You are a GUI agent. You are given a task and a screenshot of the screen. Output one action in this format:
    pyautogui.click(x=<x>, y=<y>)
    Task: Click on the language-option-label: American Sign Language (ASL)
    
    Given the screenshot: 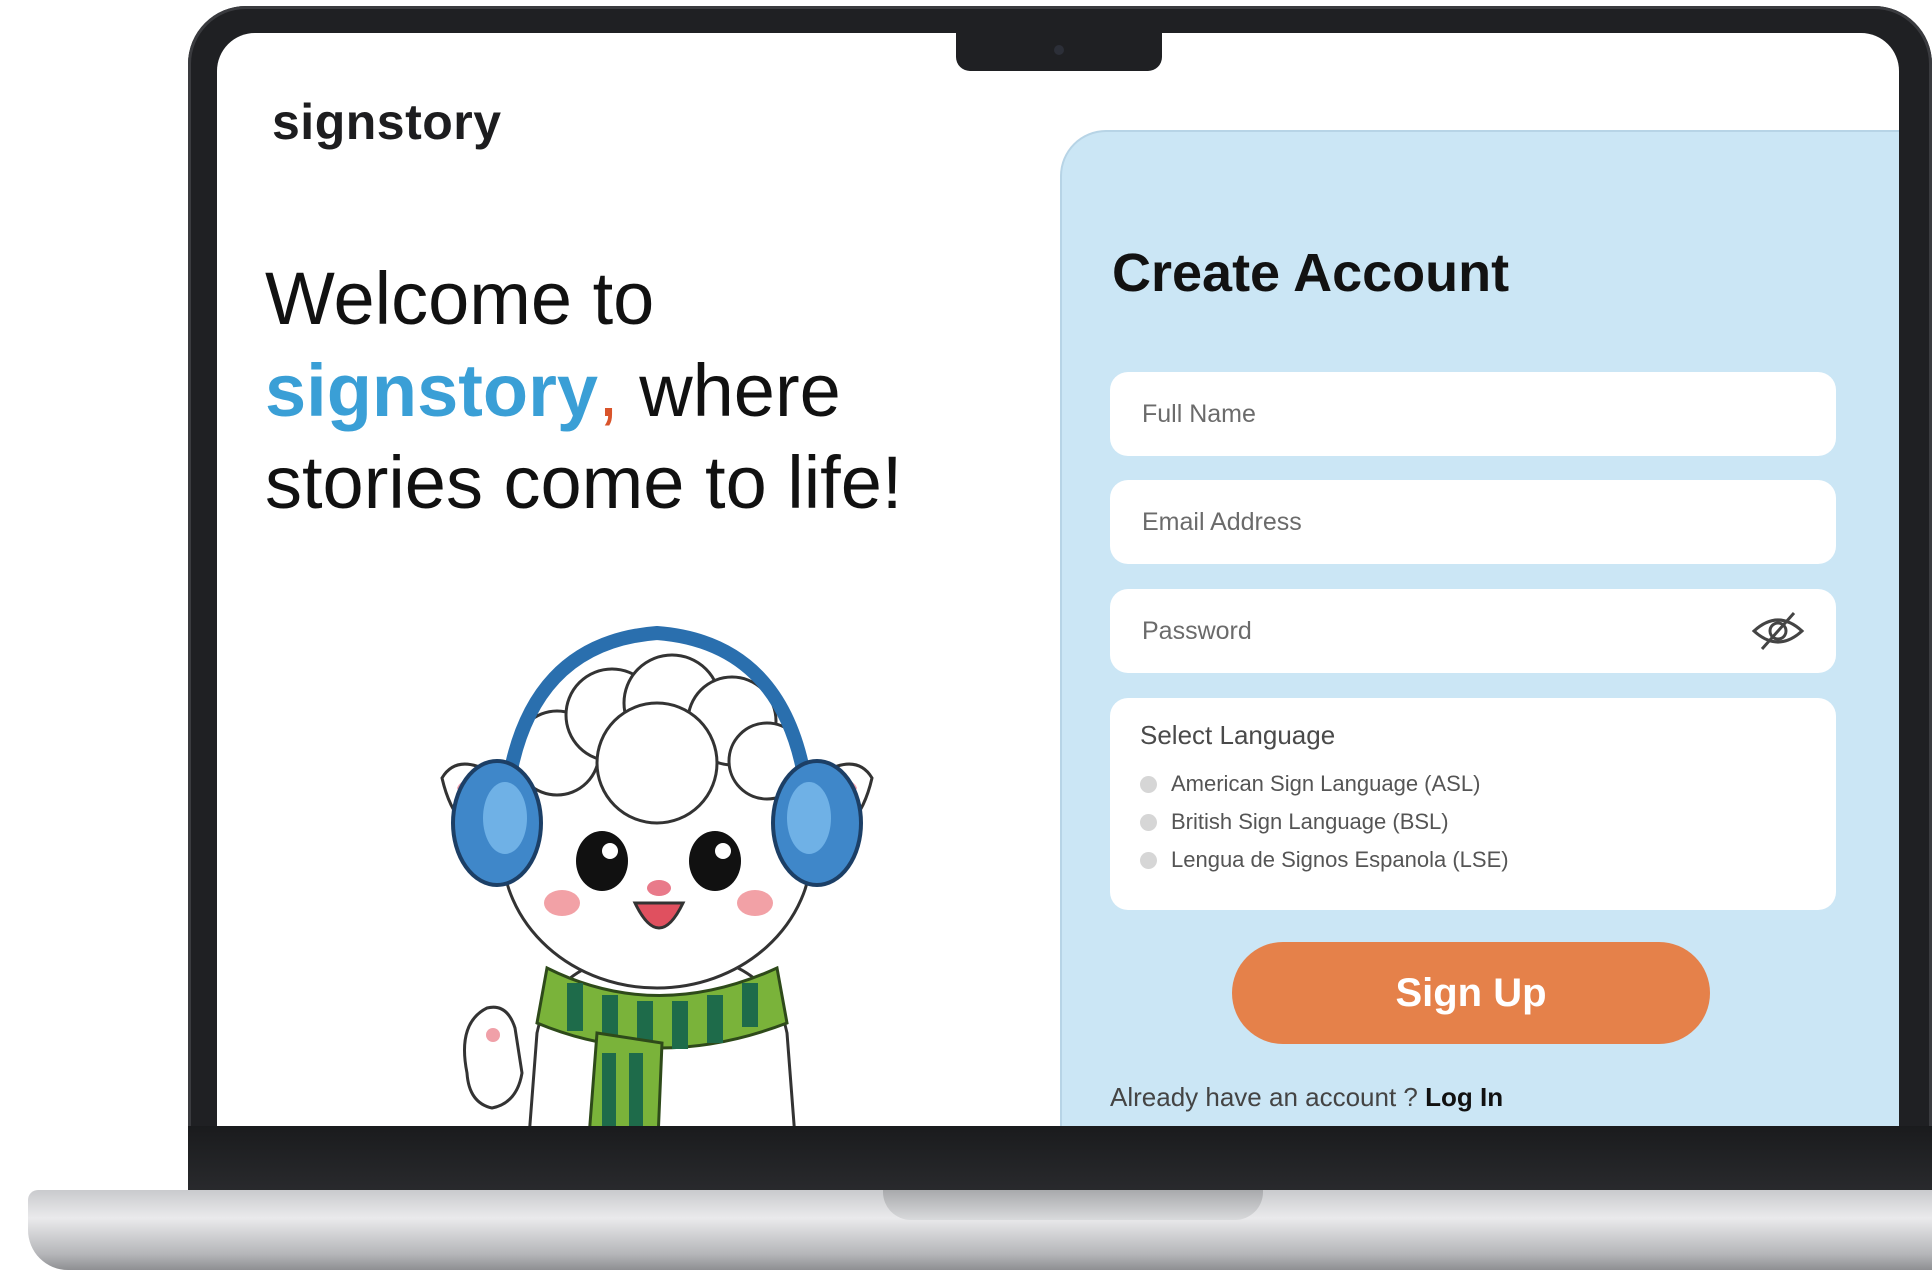 What is the action you would take?
    pyautogui.click(x=1326, y=783)
    